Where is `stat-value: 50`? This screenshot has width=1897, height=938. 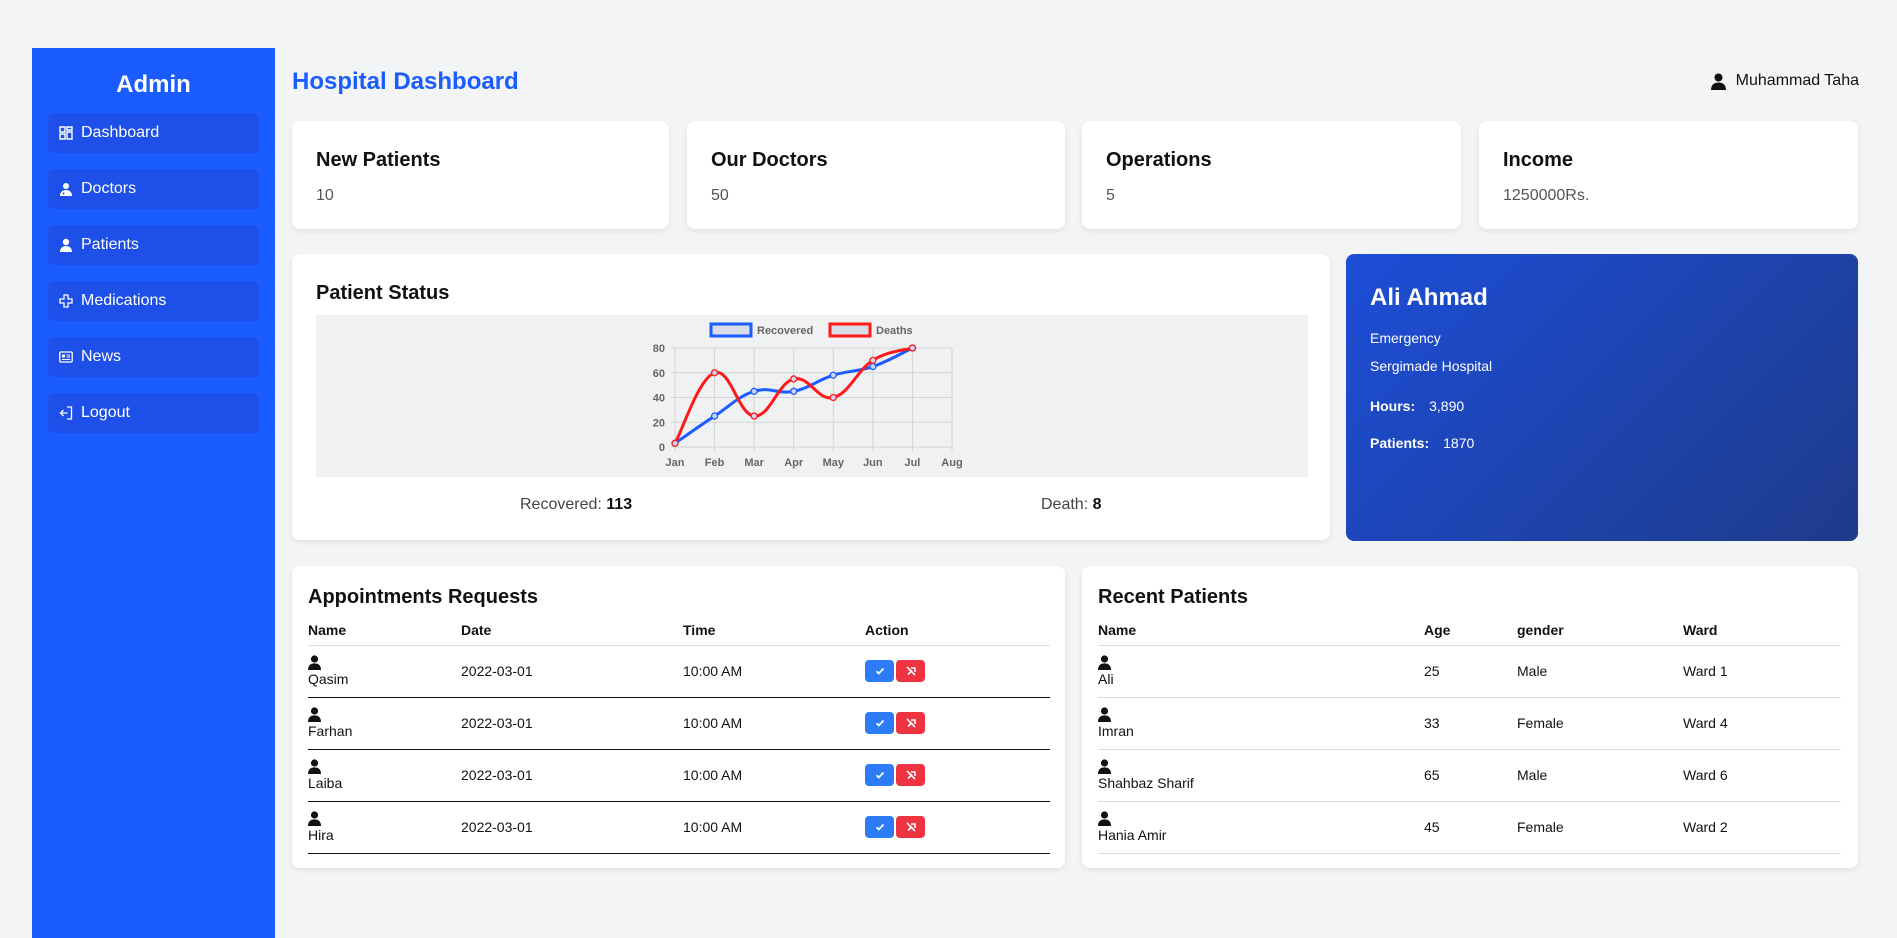 stat-value: 50 is located at coordinates (720, 195).